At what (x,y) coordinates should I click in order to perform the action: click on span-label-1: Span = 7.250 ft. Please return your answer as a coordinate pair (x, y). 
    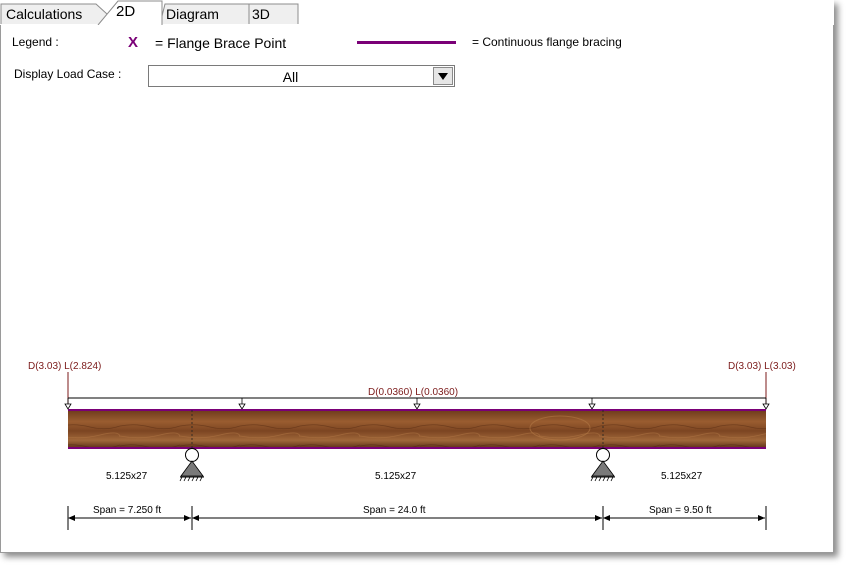
    Looking at the image, I should click on (127, 510).